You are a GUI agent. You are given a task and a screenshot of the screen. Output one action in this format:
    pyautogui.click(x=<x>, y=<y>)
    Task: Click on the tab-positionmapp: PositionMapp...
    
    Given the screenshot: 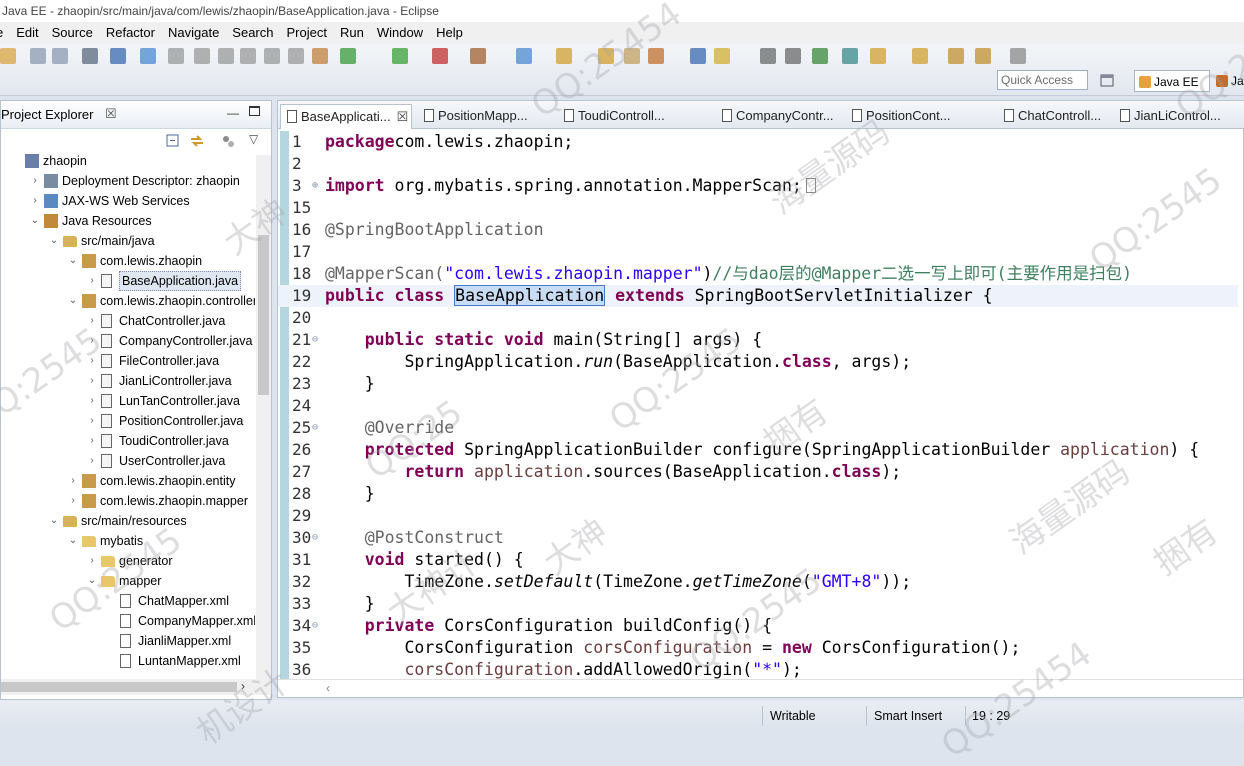 What is the action you would take?
    pyautogui.click(x=482, y=116)
    